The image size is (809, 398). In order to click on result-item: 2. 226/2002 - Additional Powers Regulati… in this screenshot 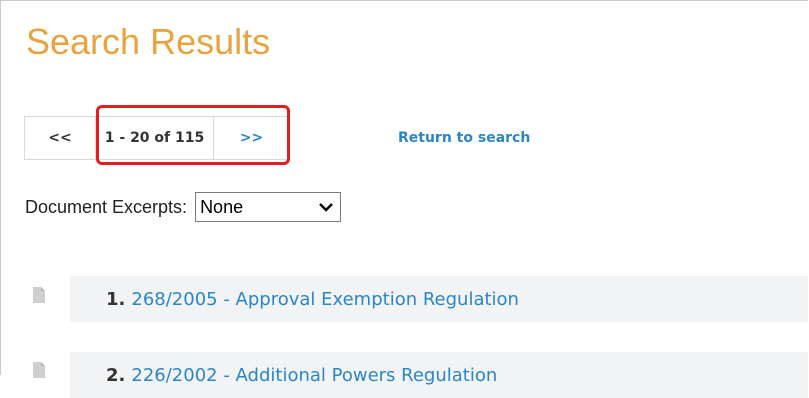, I will do `click(439, 375)`.